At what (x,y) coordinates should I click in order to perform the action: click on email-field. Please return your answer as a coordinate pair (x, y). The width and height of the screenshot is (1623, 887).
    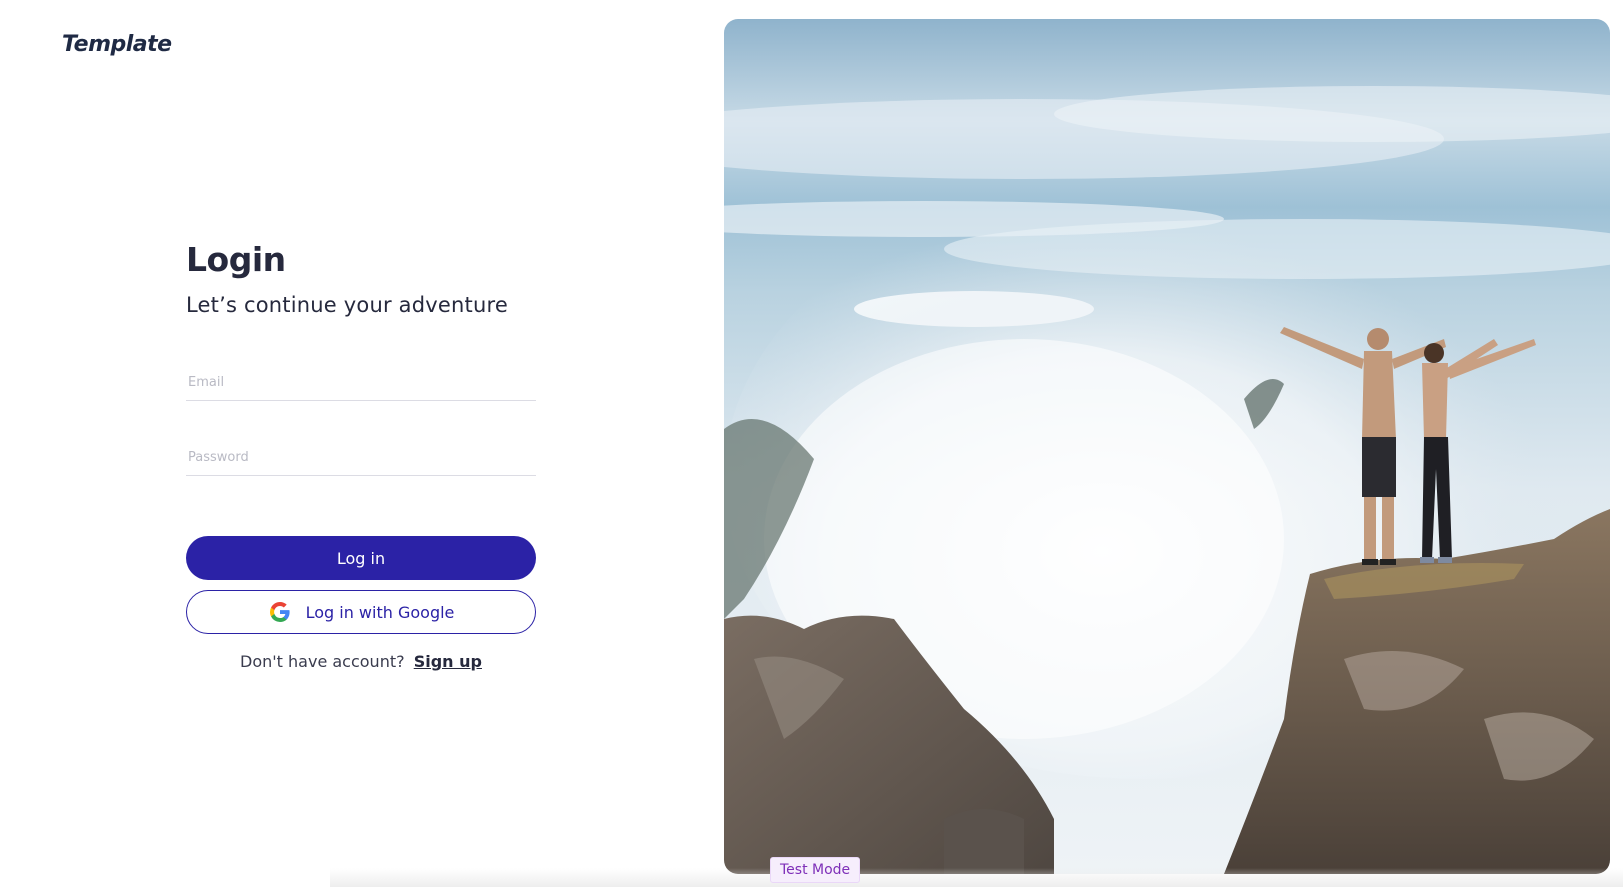
    Looking at the image, I should click on (363, 382).